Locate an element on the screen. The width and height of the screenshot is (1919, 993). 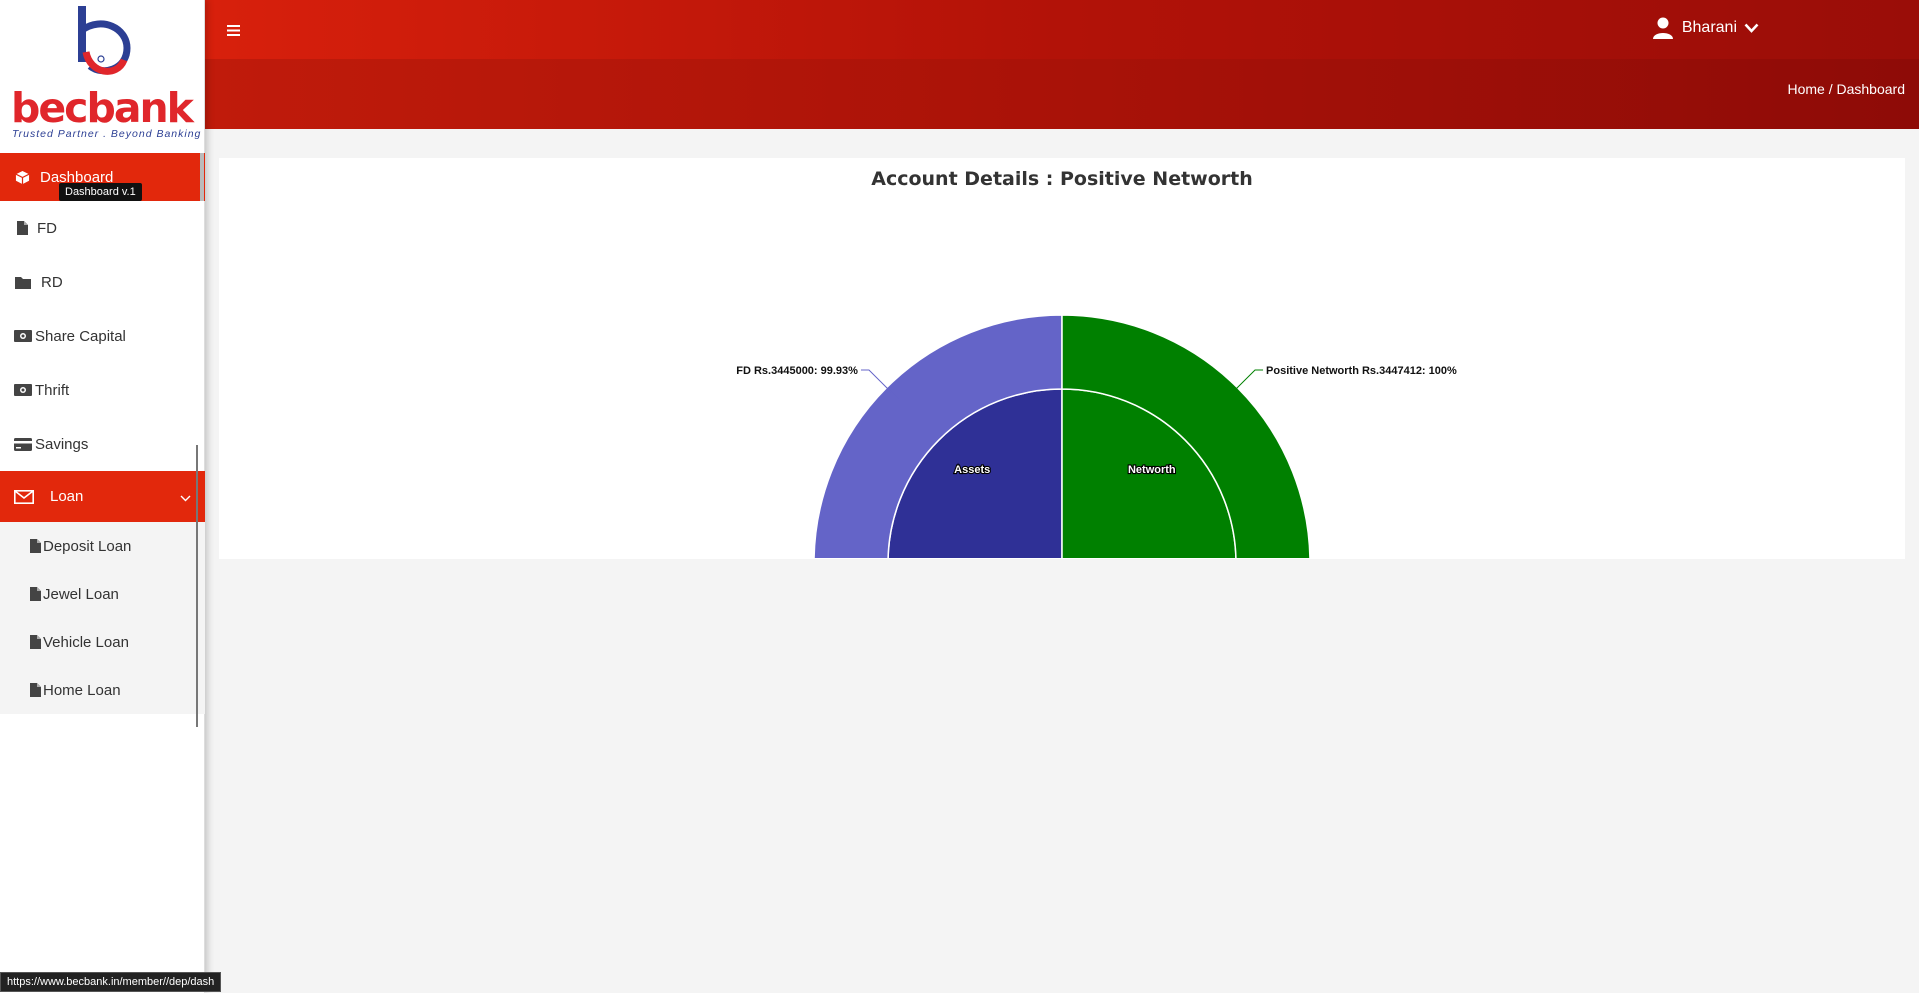
outer-ring-label-1: Positive Networth Rs.3447412: 100% is located at coordinates (1361, 371).